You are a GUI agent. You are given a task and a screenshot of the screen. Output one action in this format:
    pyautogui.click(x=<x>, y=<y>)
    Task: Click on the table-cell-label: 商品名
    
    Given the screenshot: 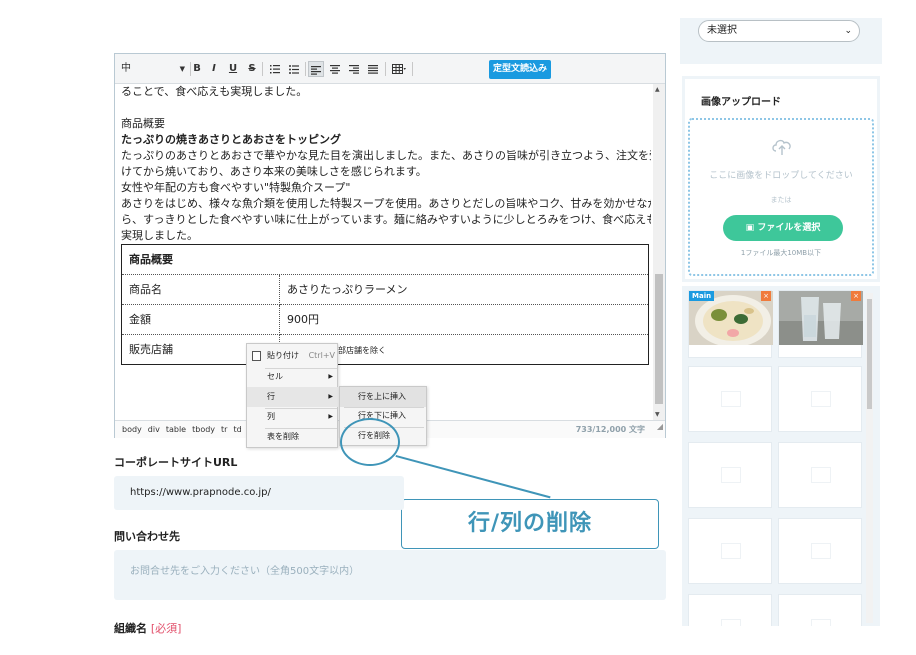 What is the action you would take?
    pyautogui.click(x=200, y=289)
    